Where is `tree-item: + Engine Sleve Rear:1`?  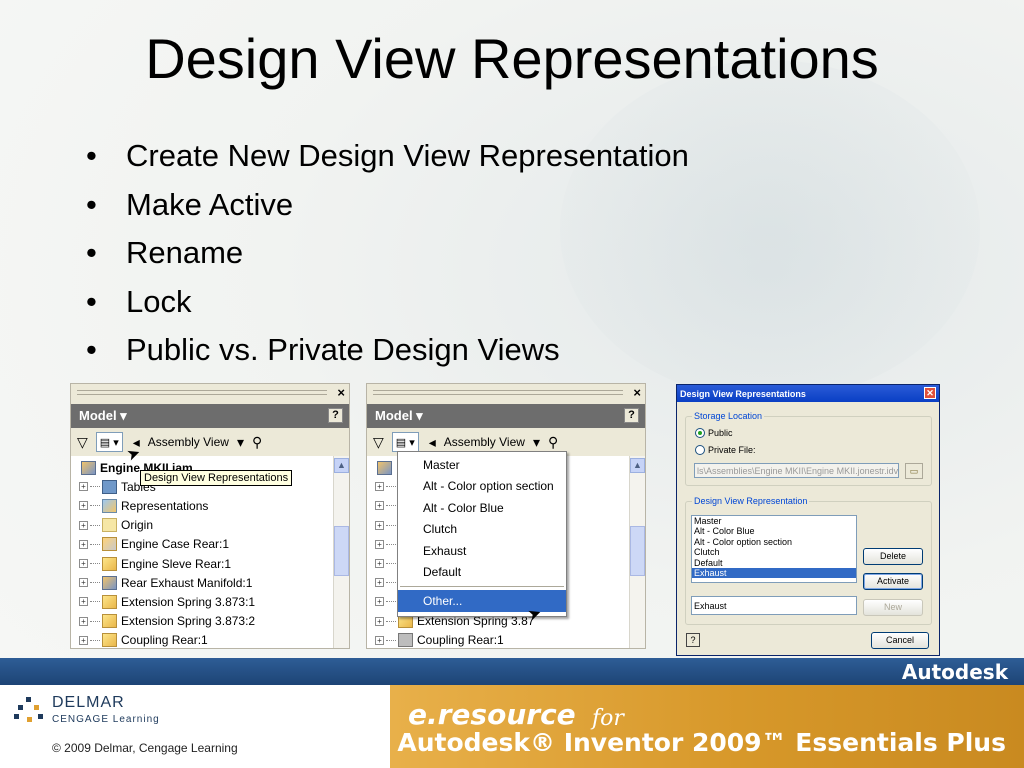 tree-item: + Engine Sleve Rear:1 is located at coordinates (210, 563).